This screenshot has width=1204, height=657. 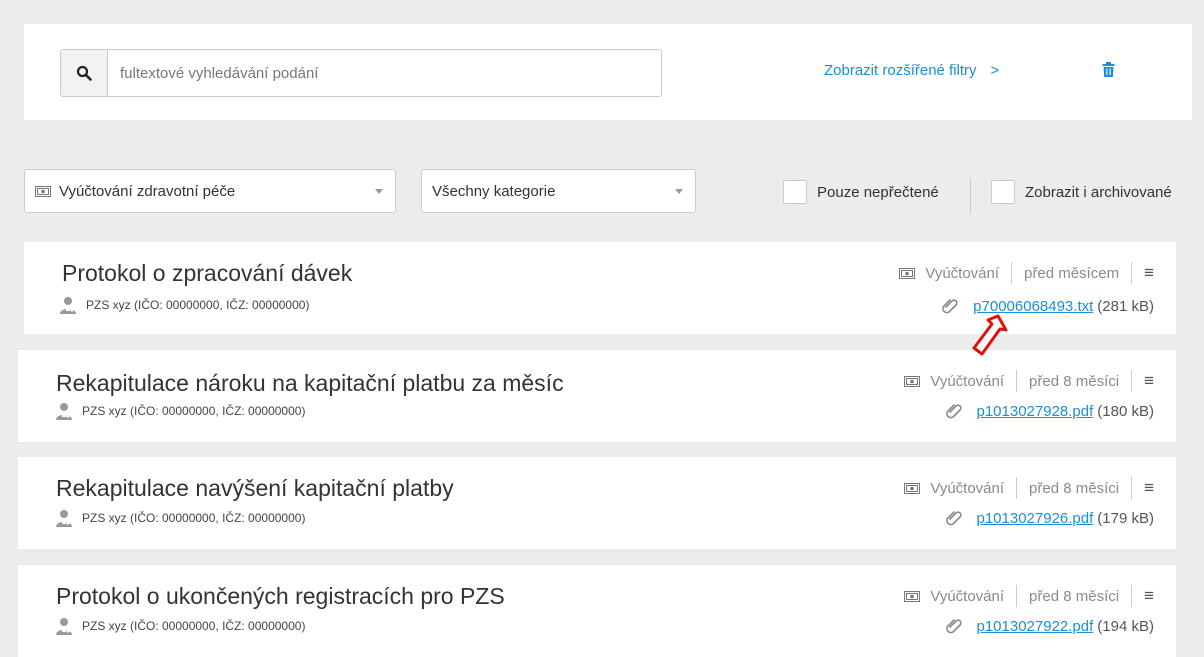 I want to click on search-icon, so click(x=84, y=73).